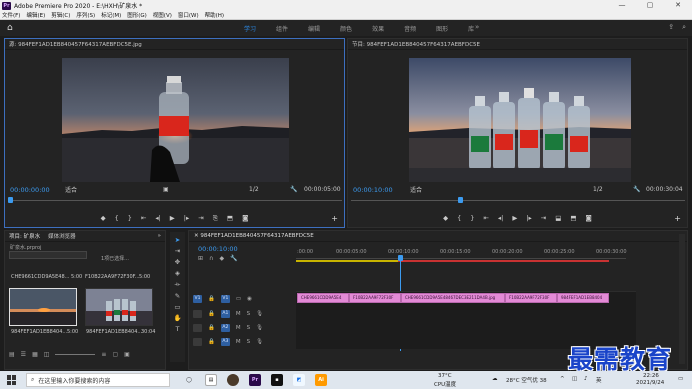 The image size is (692, 389). Describe the element at coordinates (323, 298) in the screenshot. I see `timeline-clip: CHE9661CDD9A5E4` at that location.